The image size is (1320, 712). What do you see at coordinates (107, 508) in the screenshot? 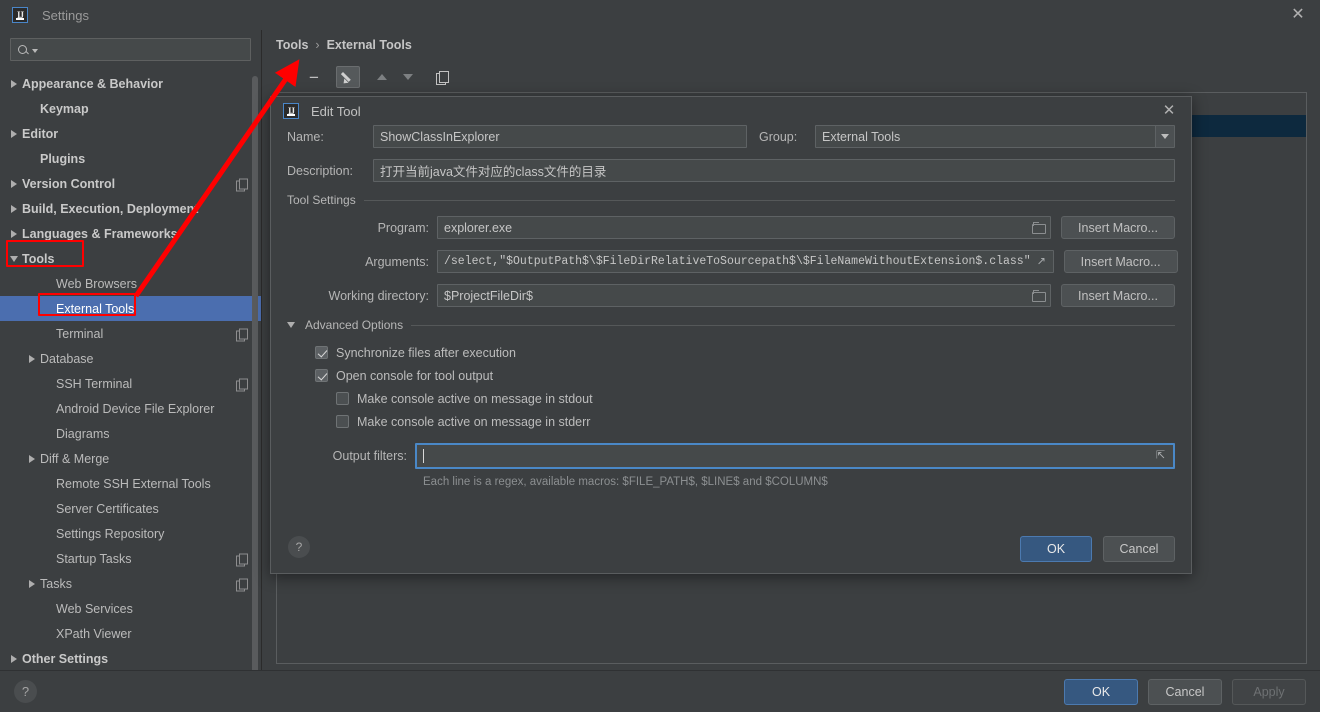
I see `sidebar-item-label: Server Certificates` at bounding box center [107, 508].